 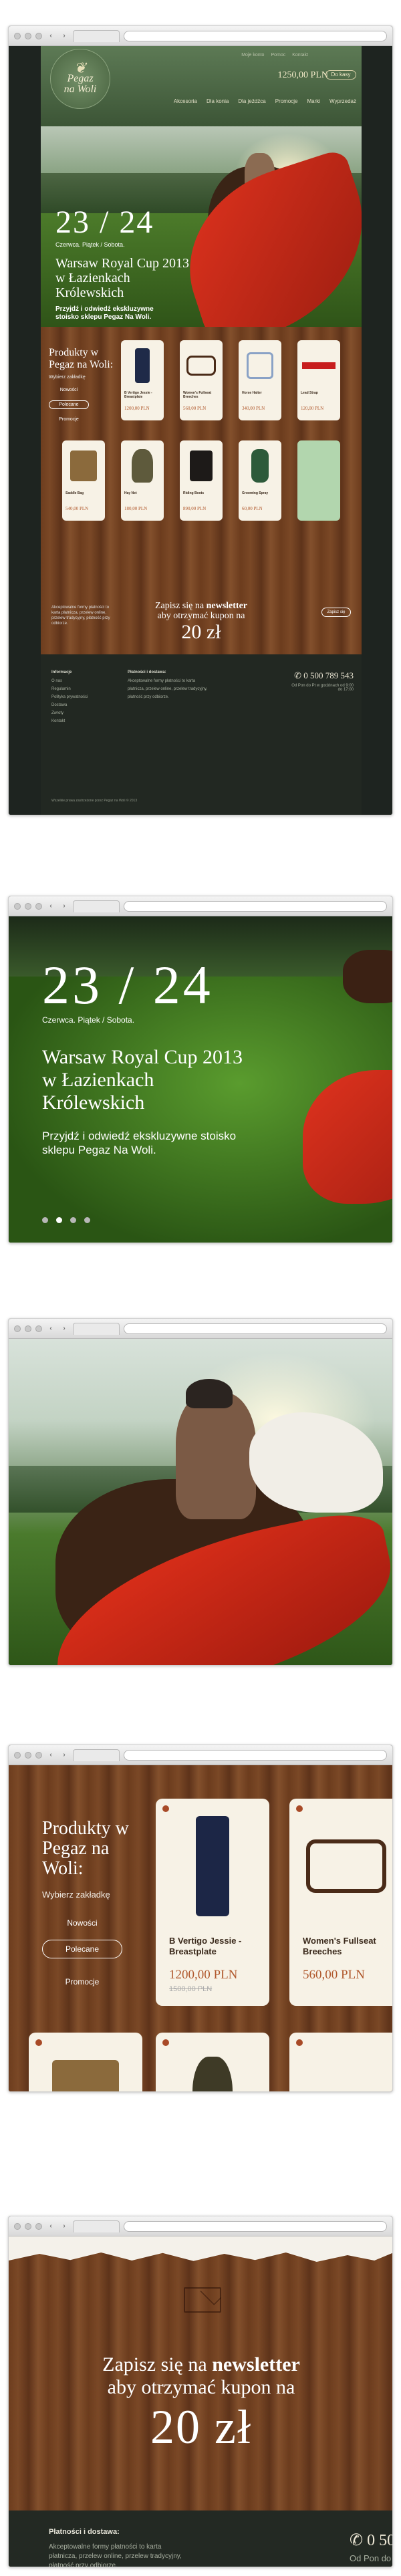 What do you see at coordinates (340, 75) in the screenshot?
I see `checkout-button: Do kasy` at bounding box center [340, 75].